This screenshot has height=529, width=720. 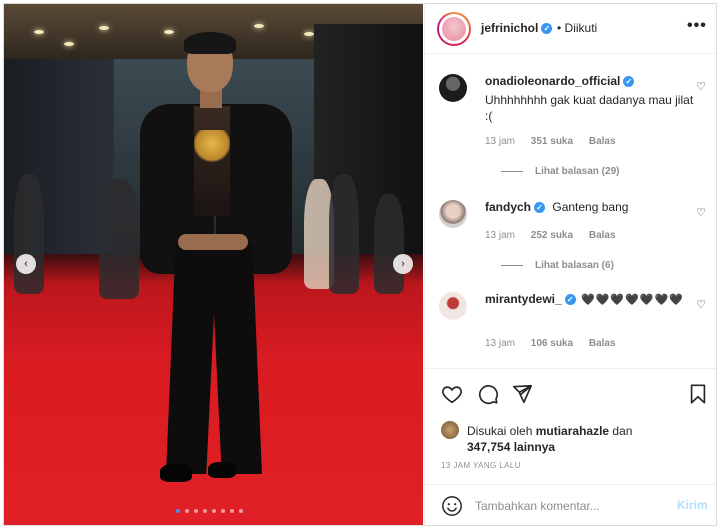 I want to click on send-comment-button: Kirim, so click(x=692, y=505).